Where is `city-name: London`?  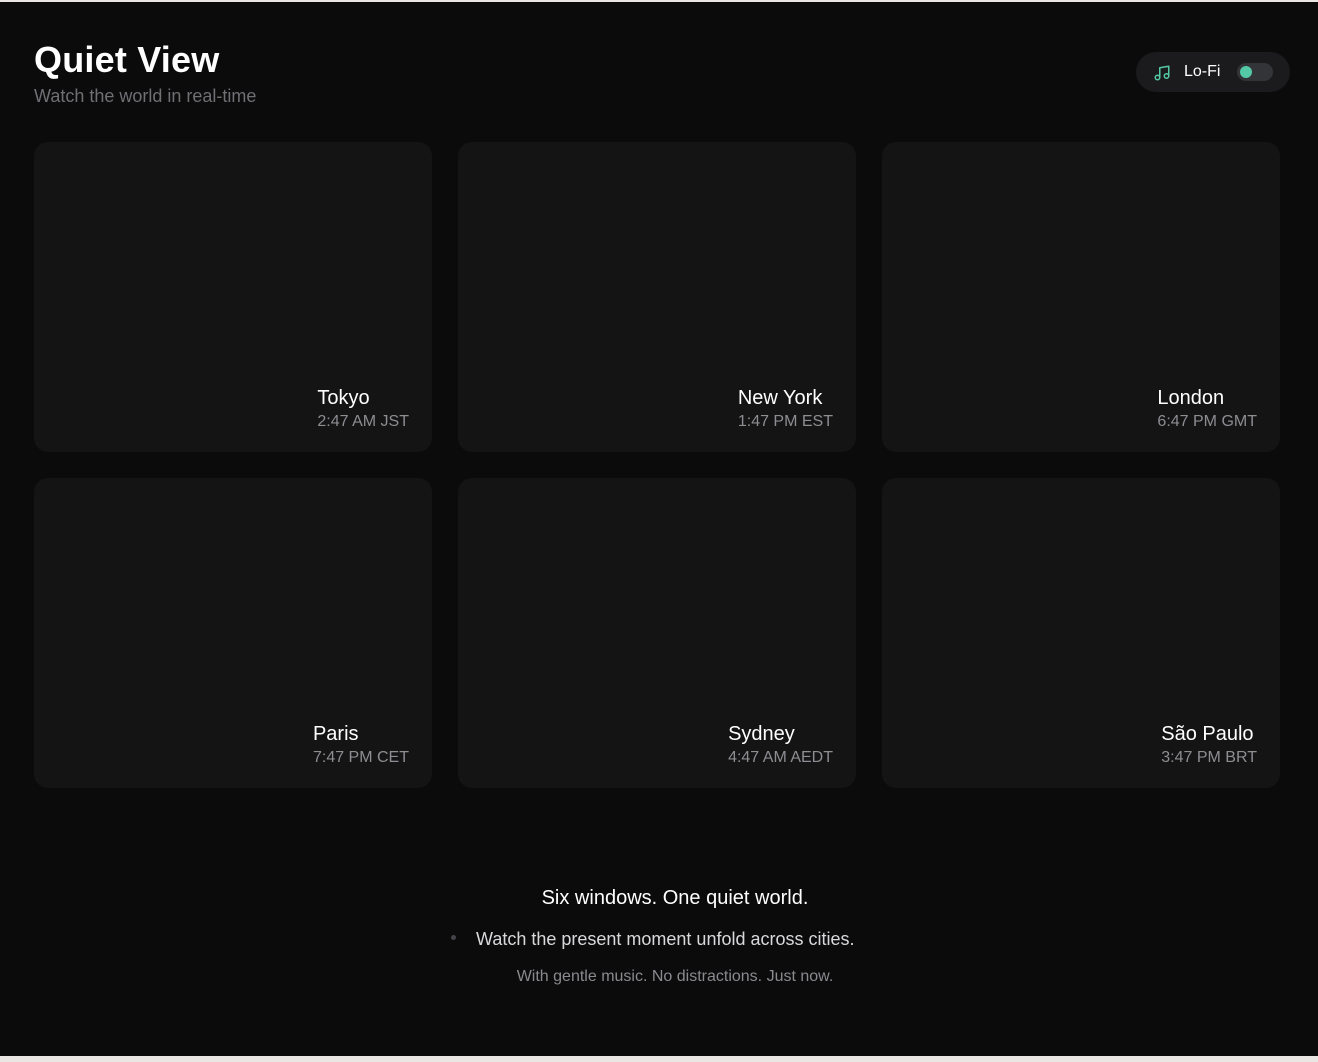
city-name: London is located at coordinates (1191, 398).